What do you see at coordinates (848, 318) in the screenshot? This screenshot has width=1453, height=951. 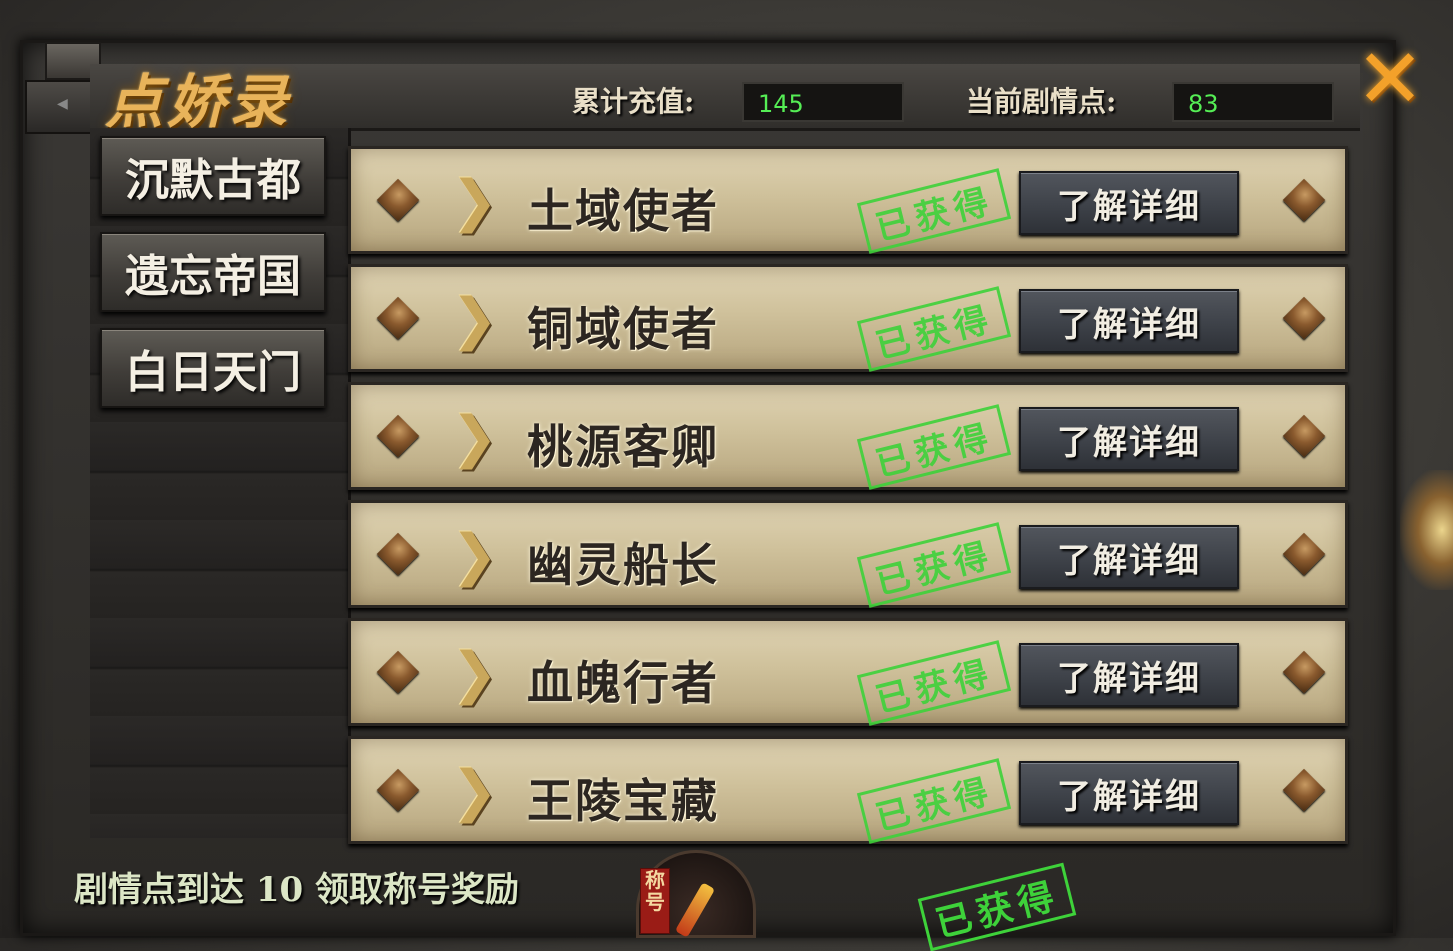 I see `list-item: ❯ 铜域使者 已获得 了解详细` at bounding box center [848, 318].